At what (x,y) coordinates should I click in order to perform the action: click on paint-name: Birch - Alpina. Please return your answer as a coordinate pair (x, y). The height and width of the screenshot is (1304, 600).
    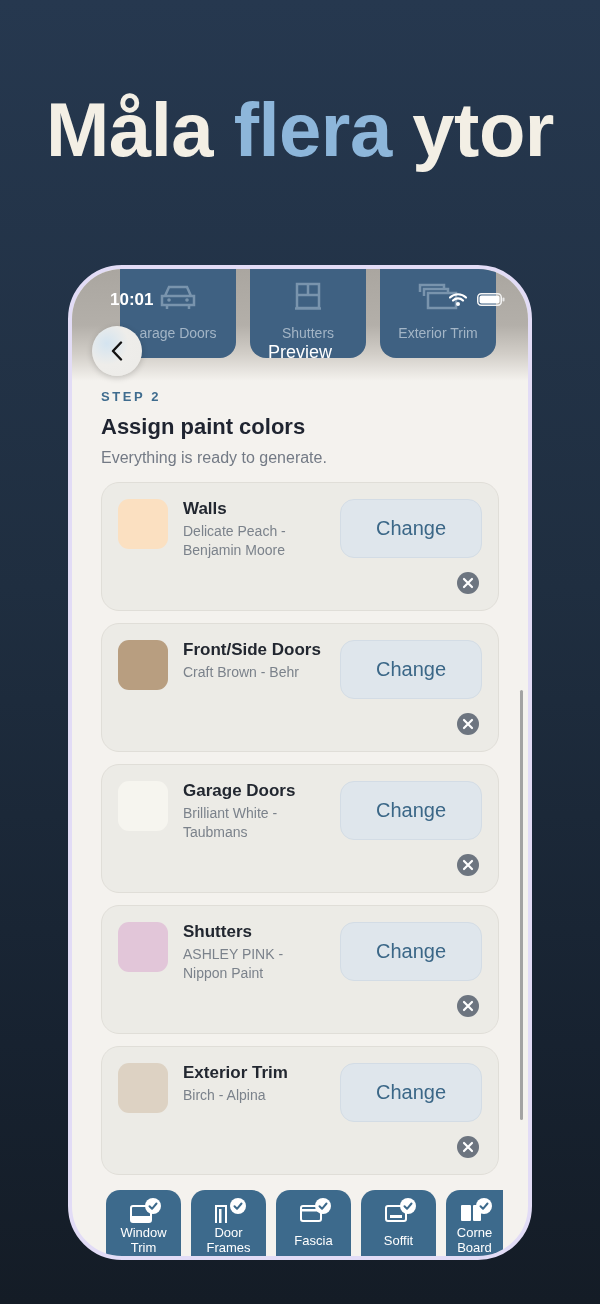
    Looking at the image, I should click on (224, 1095).